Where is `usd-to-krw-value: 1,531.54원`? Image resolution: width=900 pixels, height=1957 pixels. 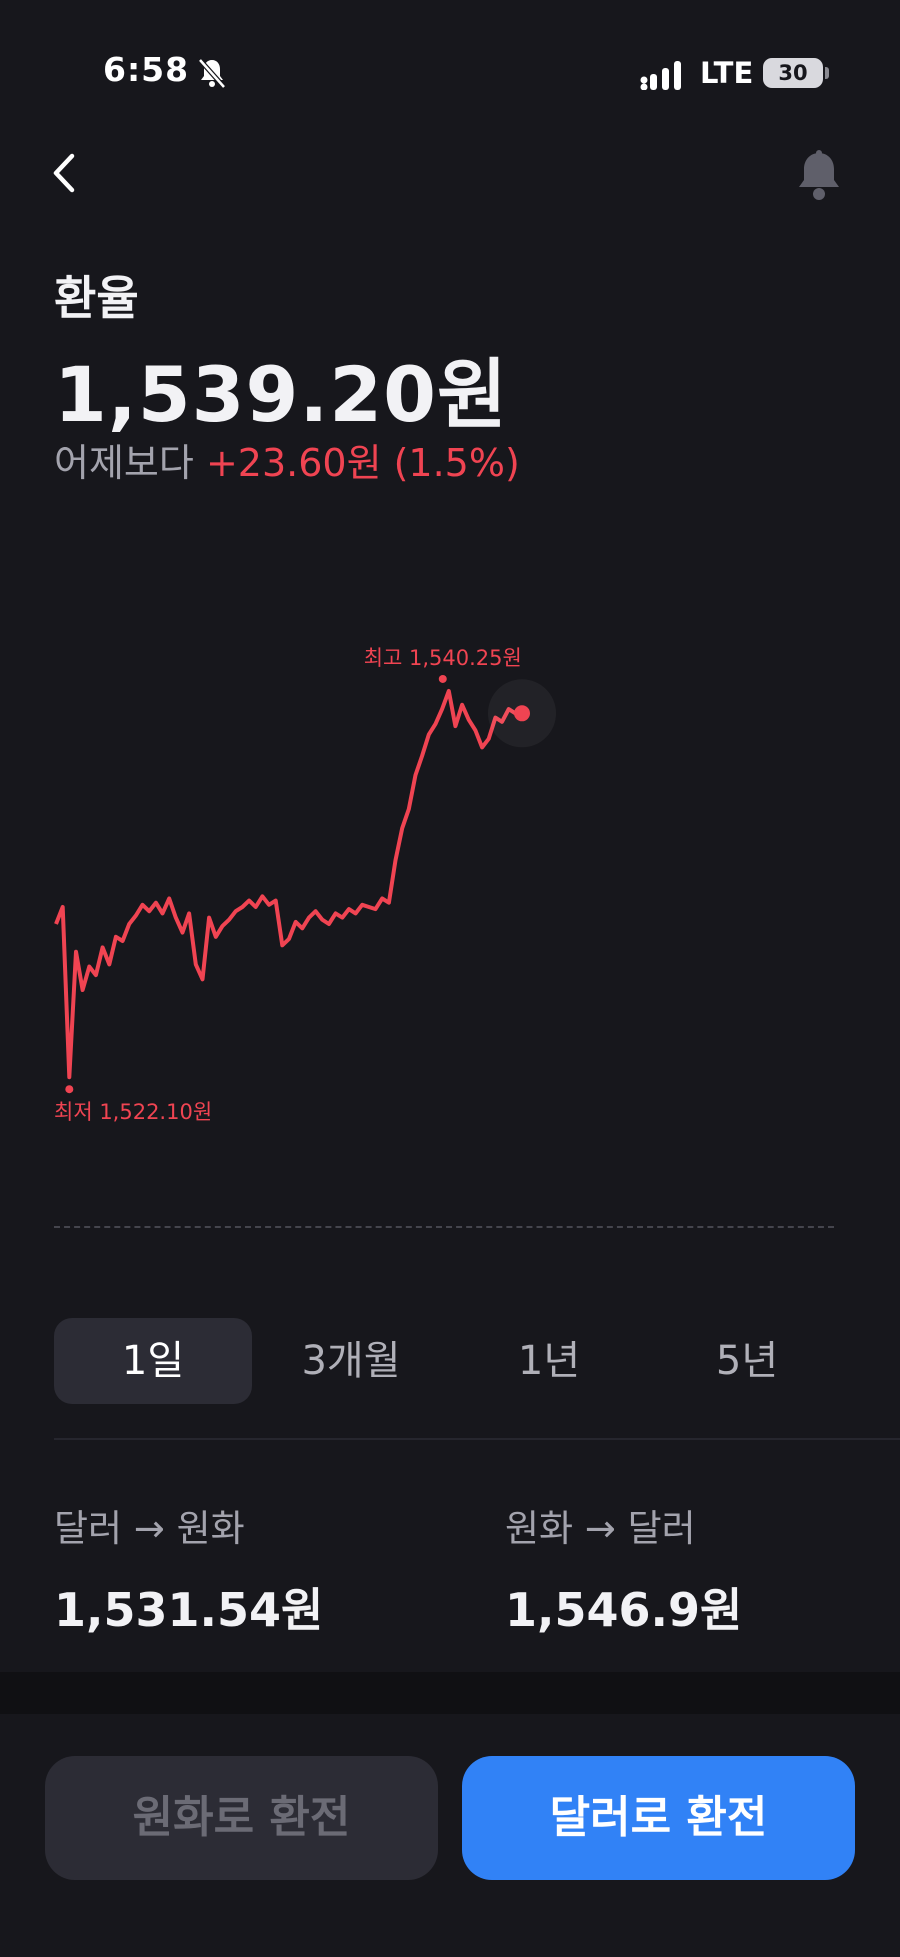 usd-to-krw-value: 1,531.54원 is located at coordinates (189, 1610).